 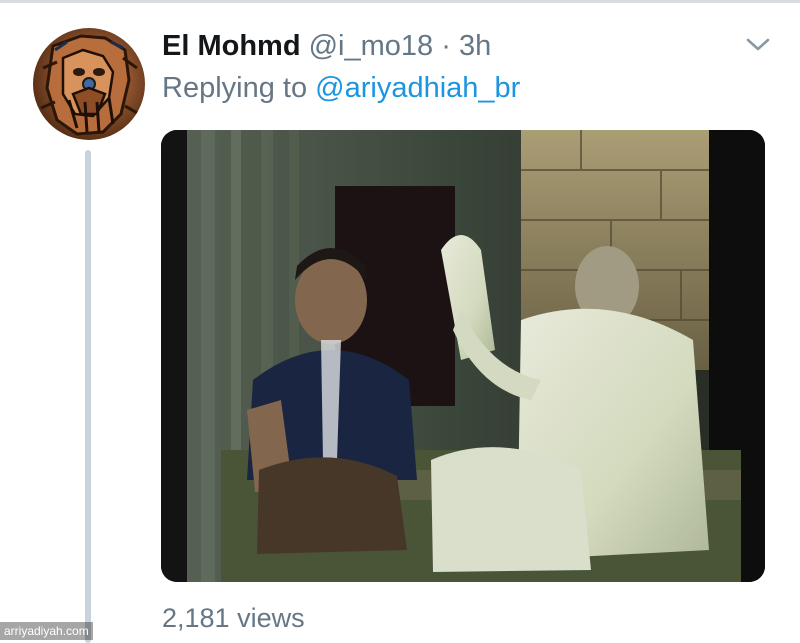 I want to click on site-watermark: arriyadiyah.com, so click(x=46, y=631).